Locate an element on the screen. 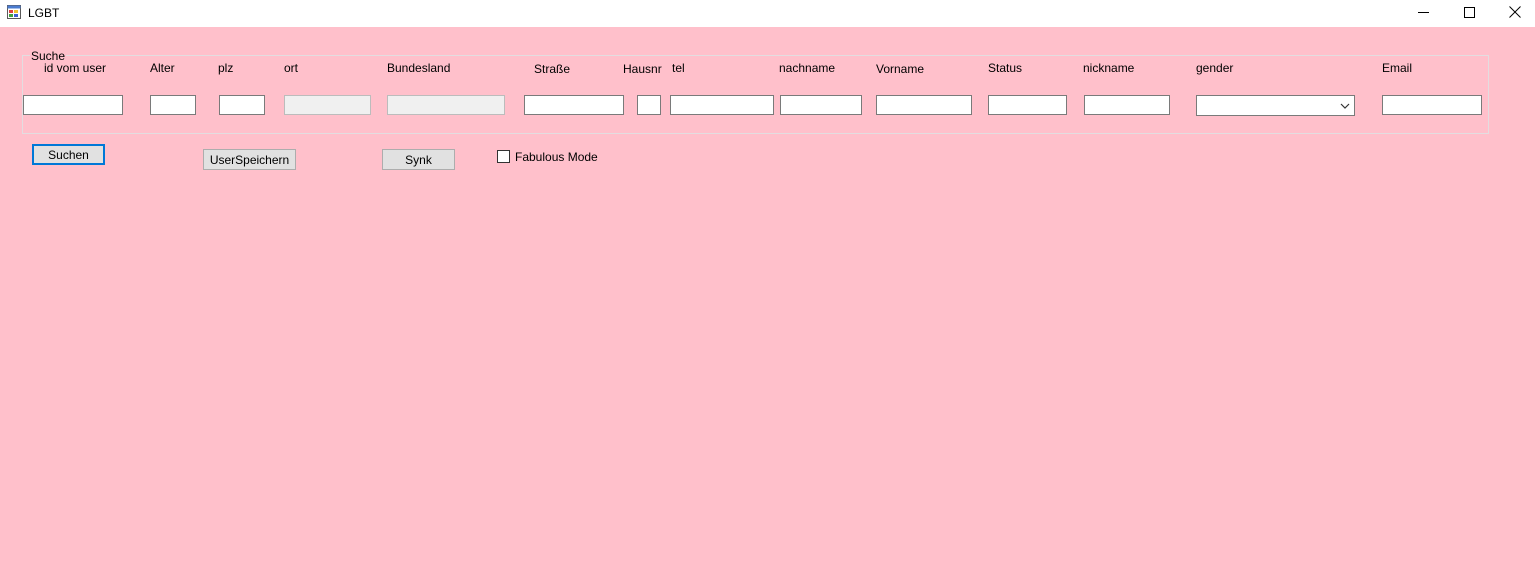  nachname-input is located at coordinates (821, 105).